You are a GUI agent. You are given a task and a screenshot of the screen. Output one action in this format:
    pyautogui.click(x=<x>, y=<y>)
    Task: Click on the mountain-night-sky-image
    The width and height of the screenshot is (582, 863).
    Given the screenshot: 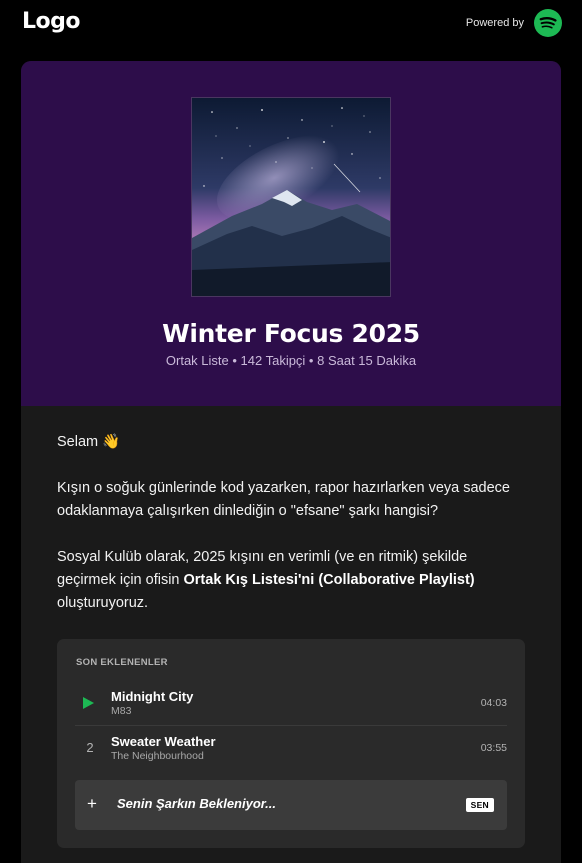 What is the action you would take?
    pyautogui.click(x=291, y=197)
    